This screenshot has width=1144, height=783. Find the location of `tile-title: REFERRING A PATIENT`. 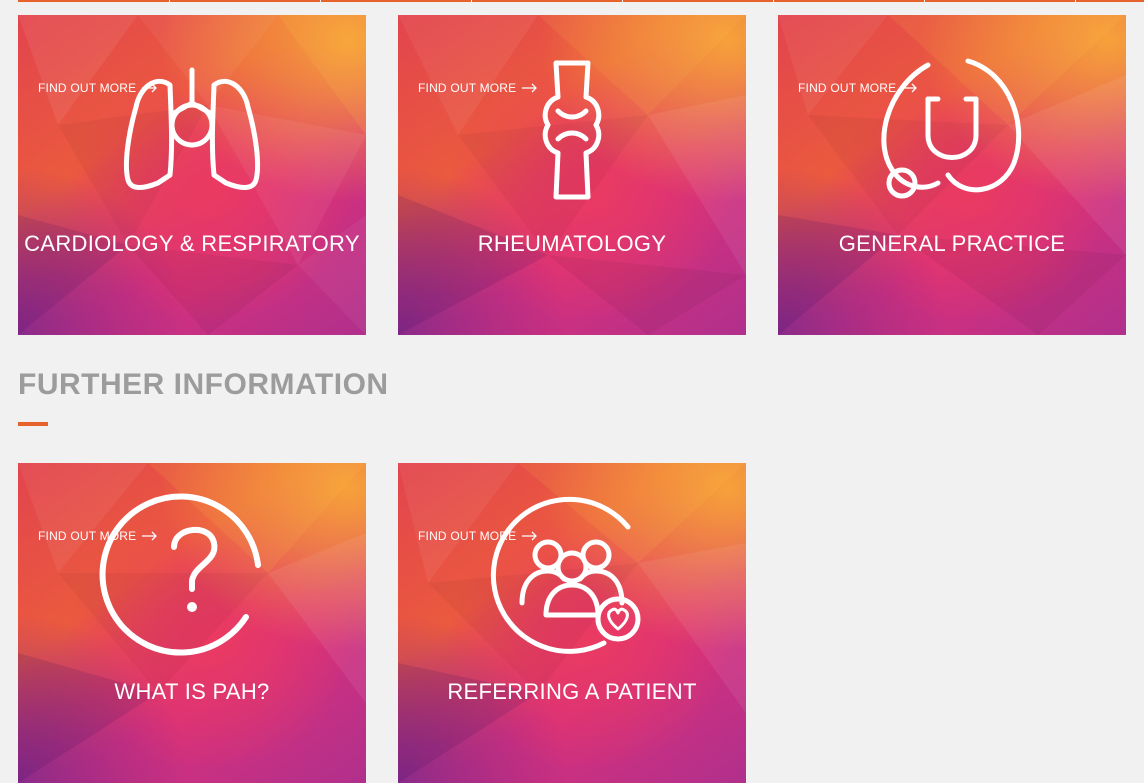

tile-title: REFERRING A PATIENT is located at coordinates (572, 691).